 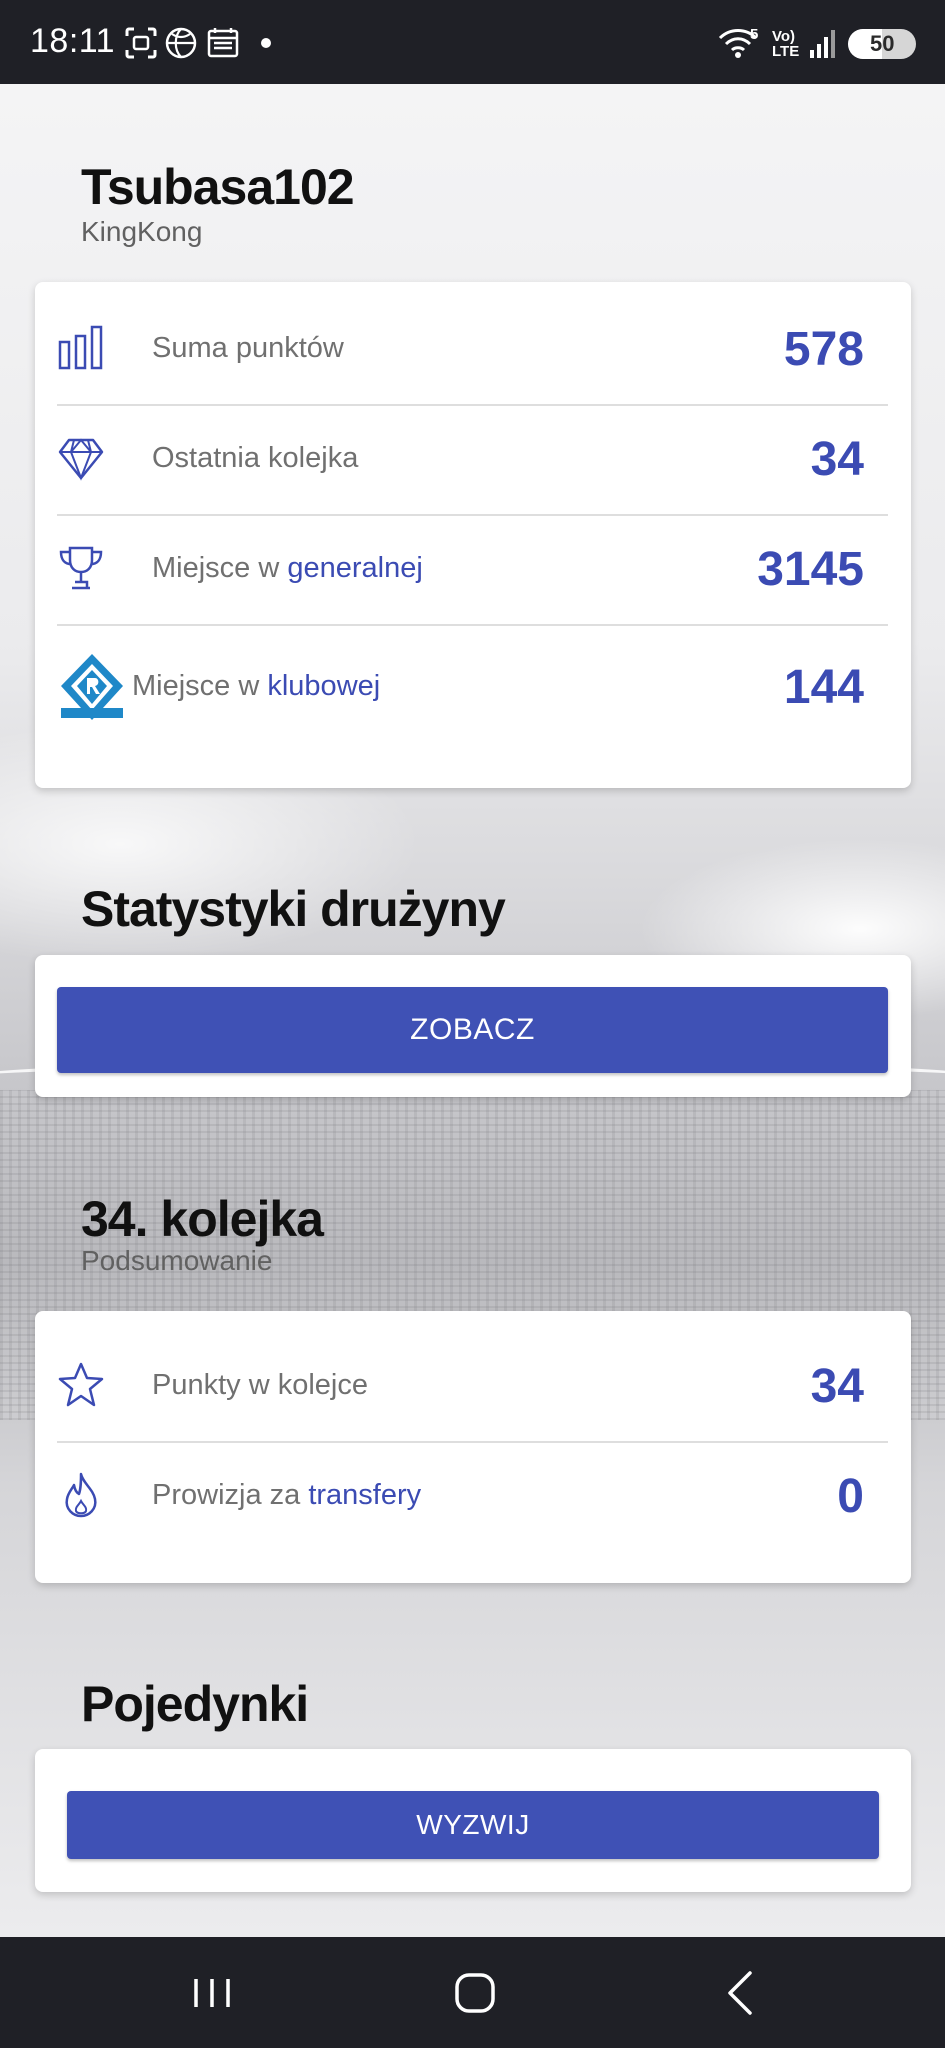 I want to click on stat-value: 3145, so click(x=810, y=569).